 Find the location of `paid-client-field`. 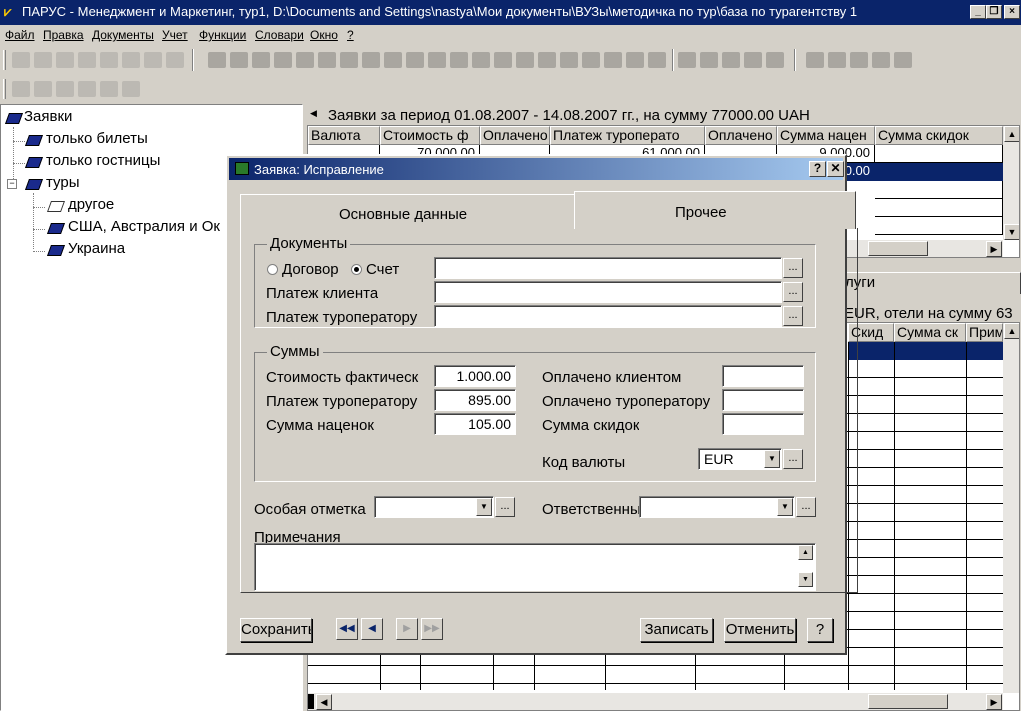

paid-client-field is located at coordinates (763, 376).